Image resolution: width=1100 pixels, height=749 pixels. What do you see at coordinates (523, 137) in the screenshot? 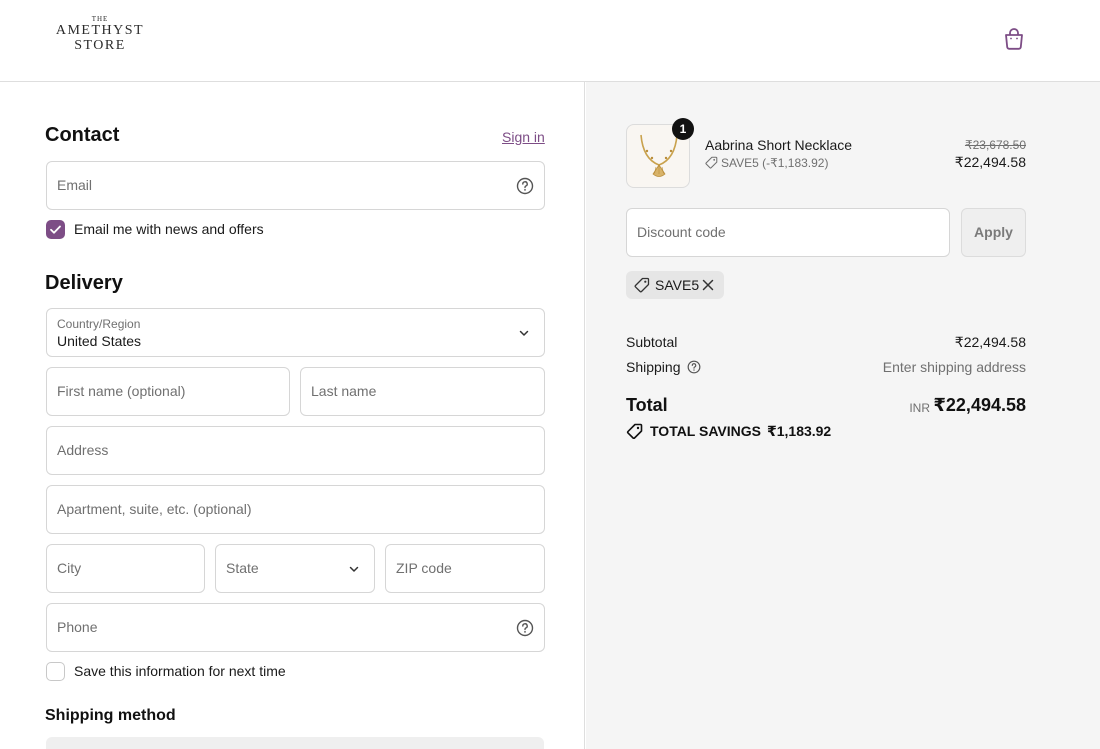
I see `sign-in-link: Sign in` at bounding box center [523, 137].